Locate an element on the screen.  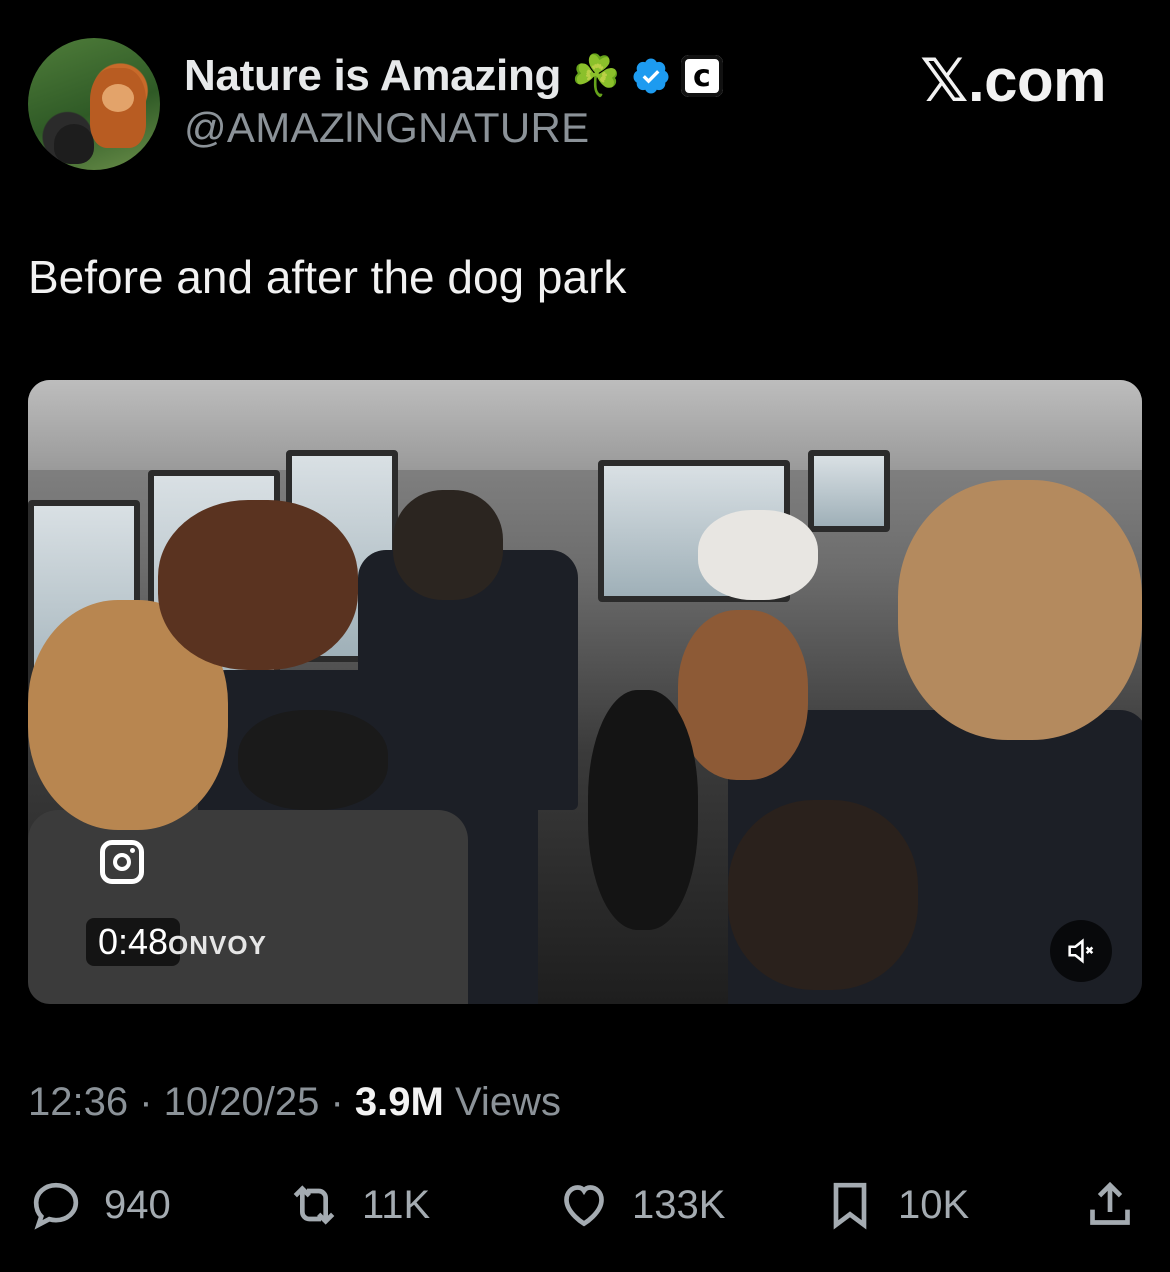
action-bar: 940 11K 133K 10K is located at coordinates (585, 1205).